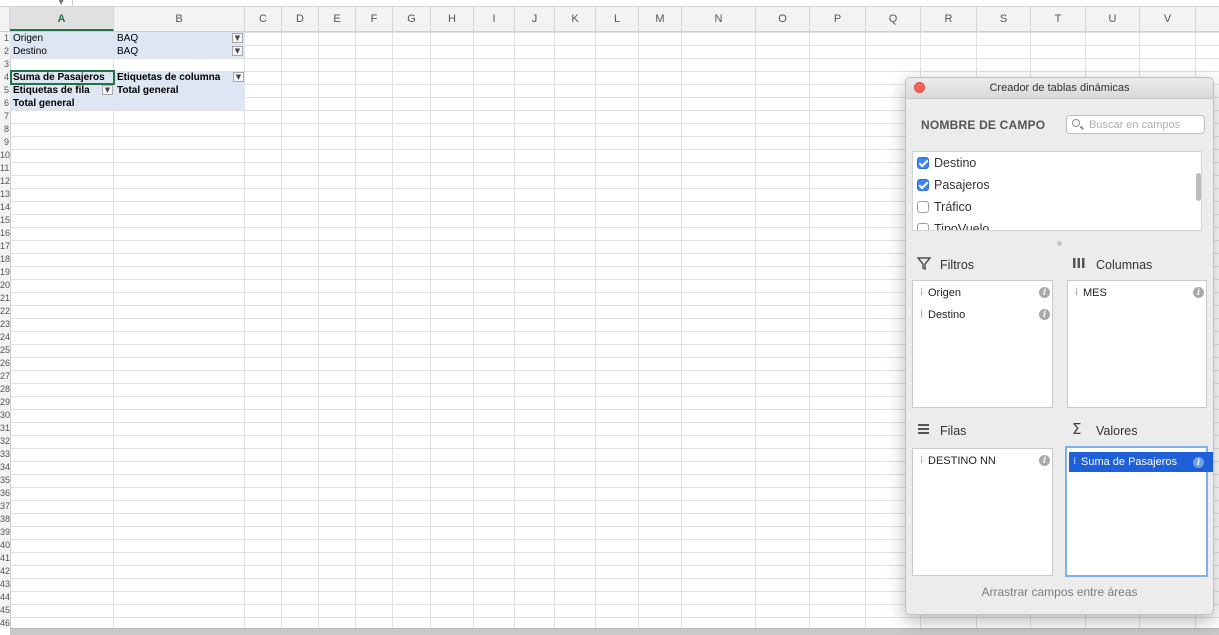 The height and width of the screenshot is (635, 1219). I want to click on column-header-m: M, so click(660, 19).